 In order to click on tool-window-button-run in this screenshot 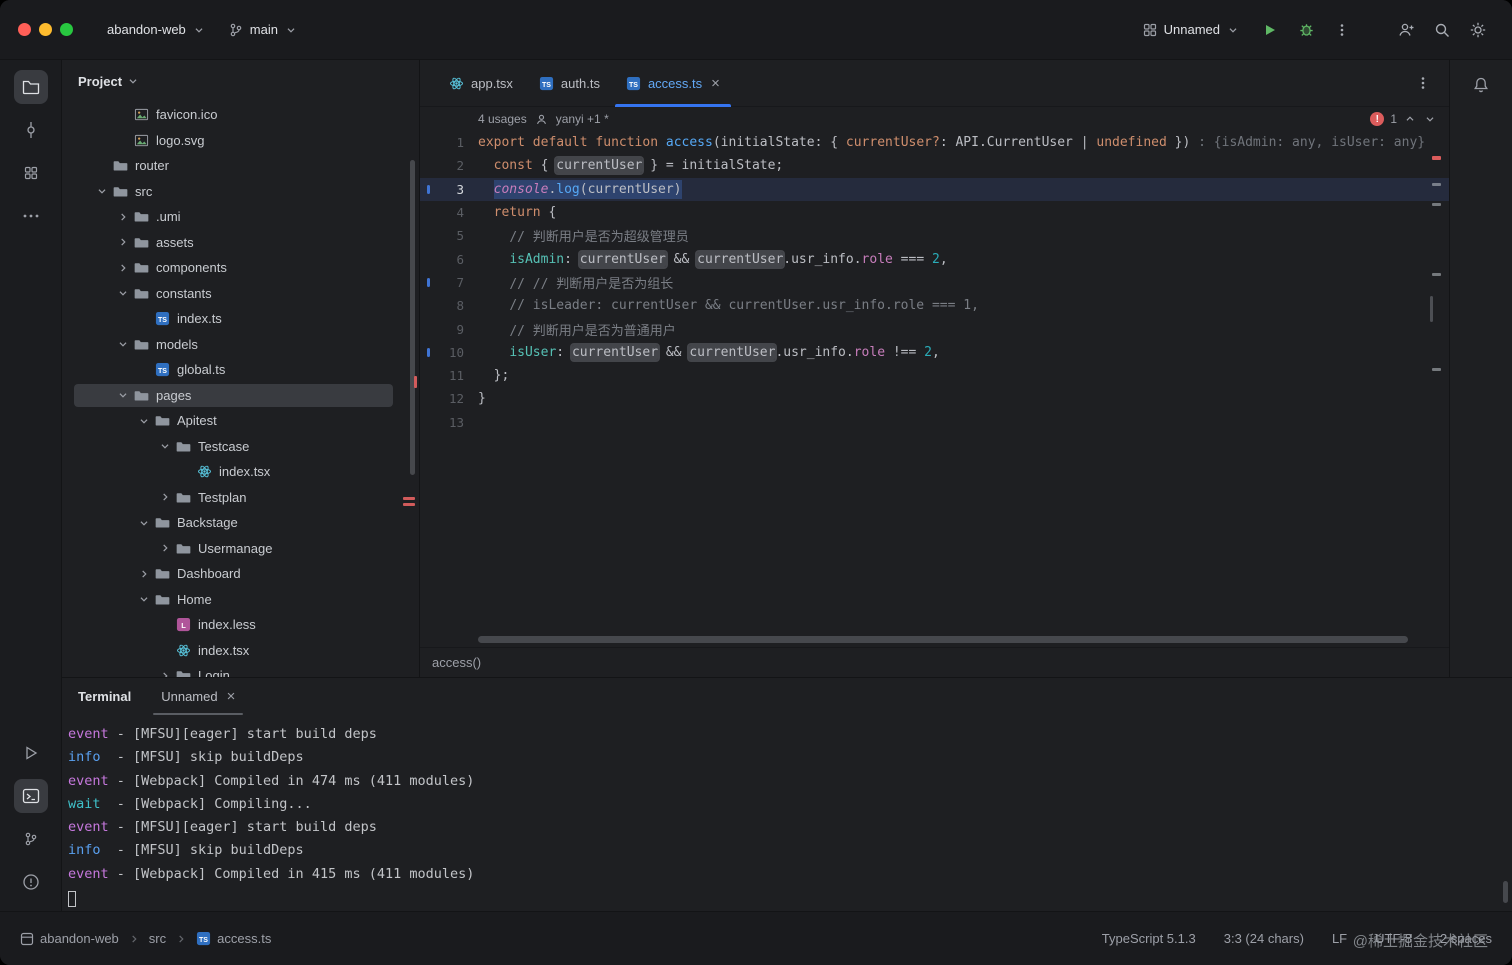, I will do `click(31, 753)`.